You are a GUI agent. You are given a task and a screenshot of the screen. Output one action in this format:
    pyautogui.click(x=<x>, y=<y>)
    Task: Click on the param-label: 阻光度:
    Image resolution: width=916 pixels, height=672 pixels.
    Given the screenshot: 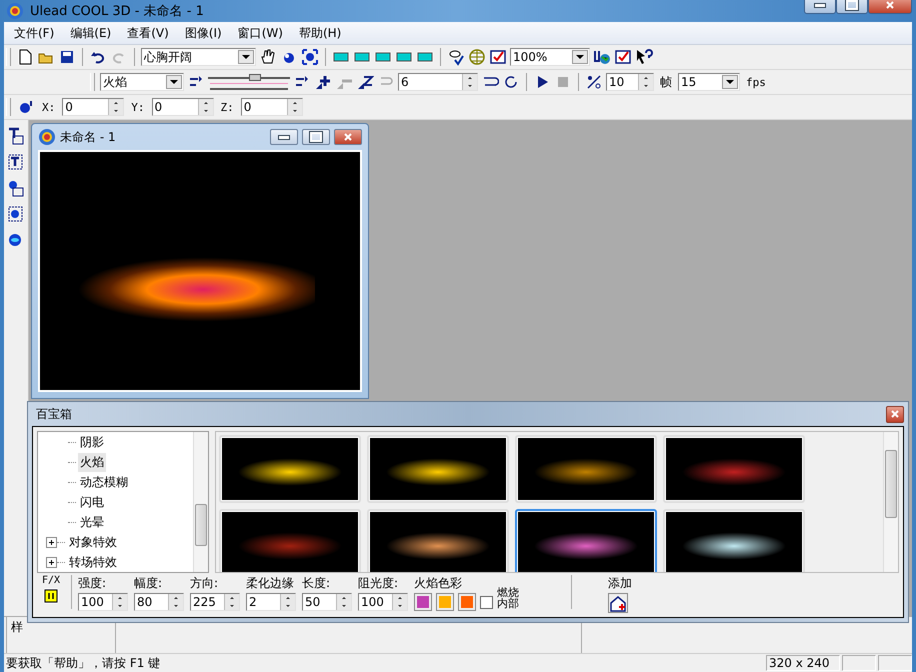 What is the action you would take?
    pyautogui.click(x=379, y=583)
    